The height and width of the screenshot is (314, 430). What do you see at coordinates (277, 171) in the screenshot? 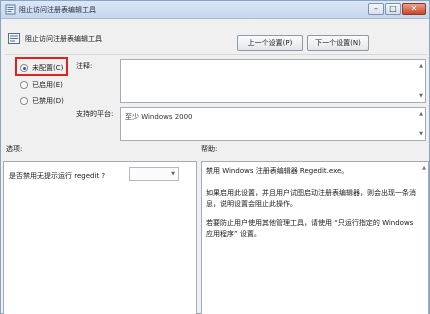
I see `help-paragraph: 禁用 Windows 注册表编辑器 Regedit.exe。` at bounding box center [277, 171].